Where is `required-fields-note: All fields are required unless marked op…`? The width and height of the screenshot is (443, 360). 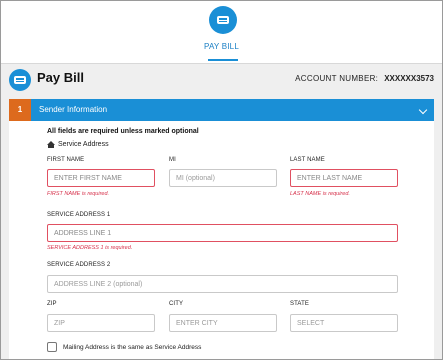
required-fields-note: All fields are required unless marked op… is located at coordinates (123, 131).